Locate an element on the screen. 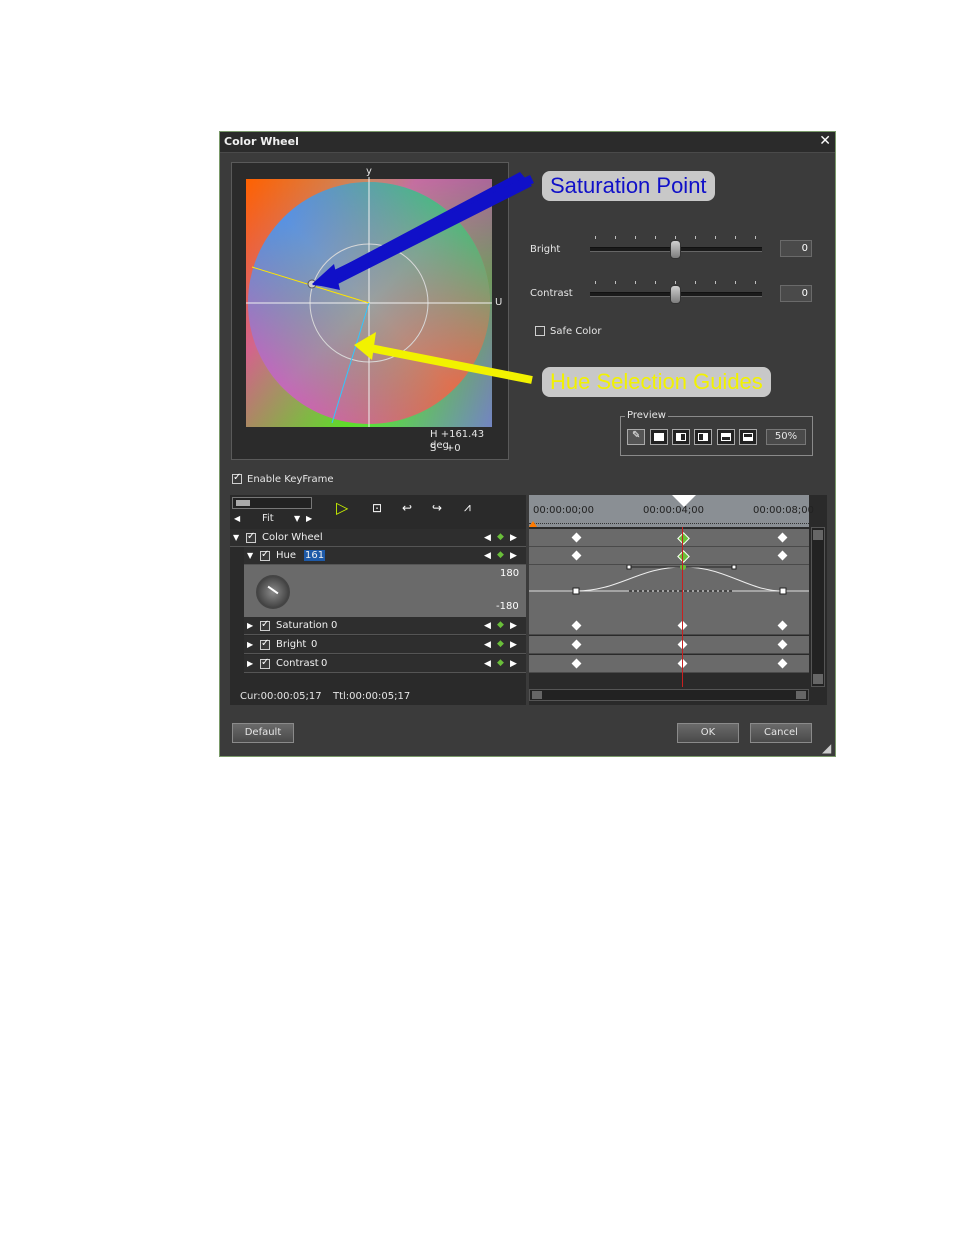  undo-icon: ↩ is located at coordinates (407, 508).